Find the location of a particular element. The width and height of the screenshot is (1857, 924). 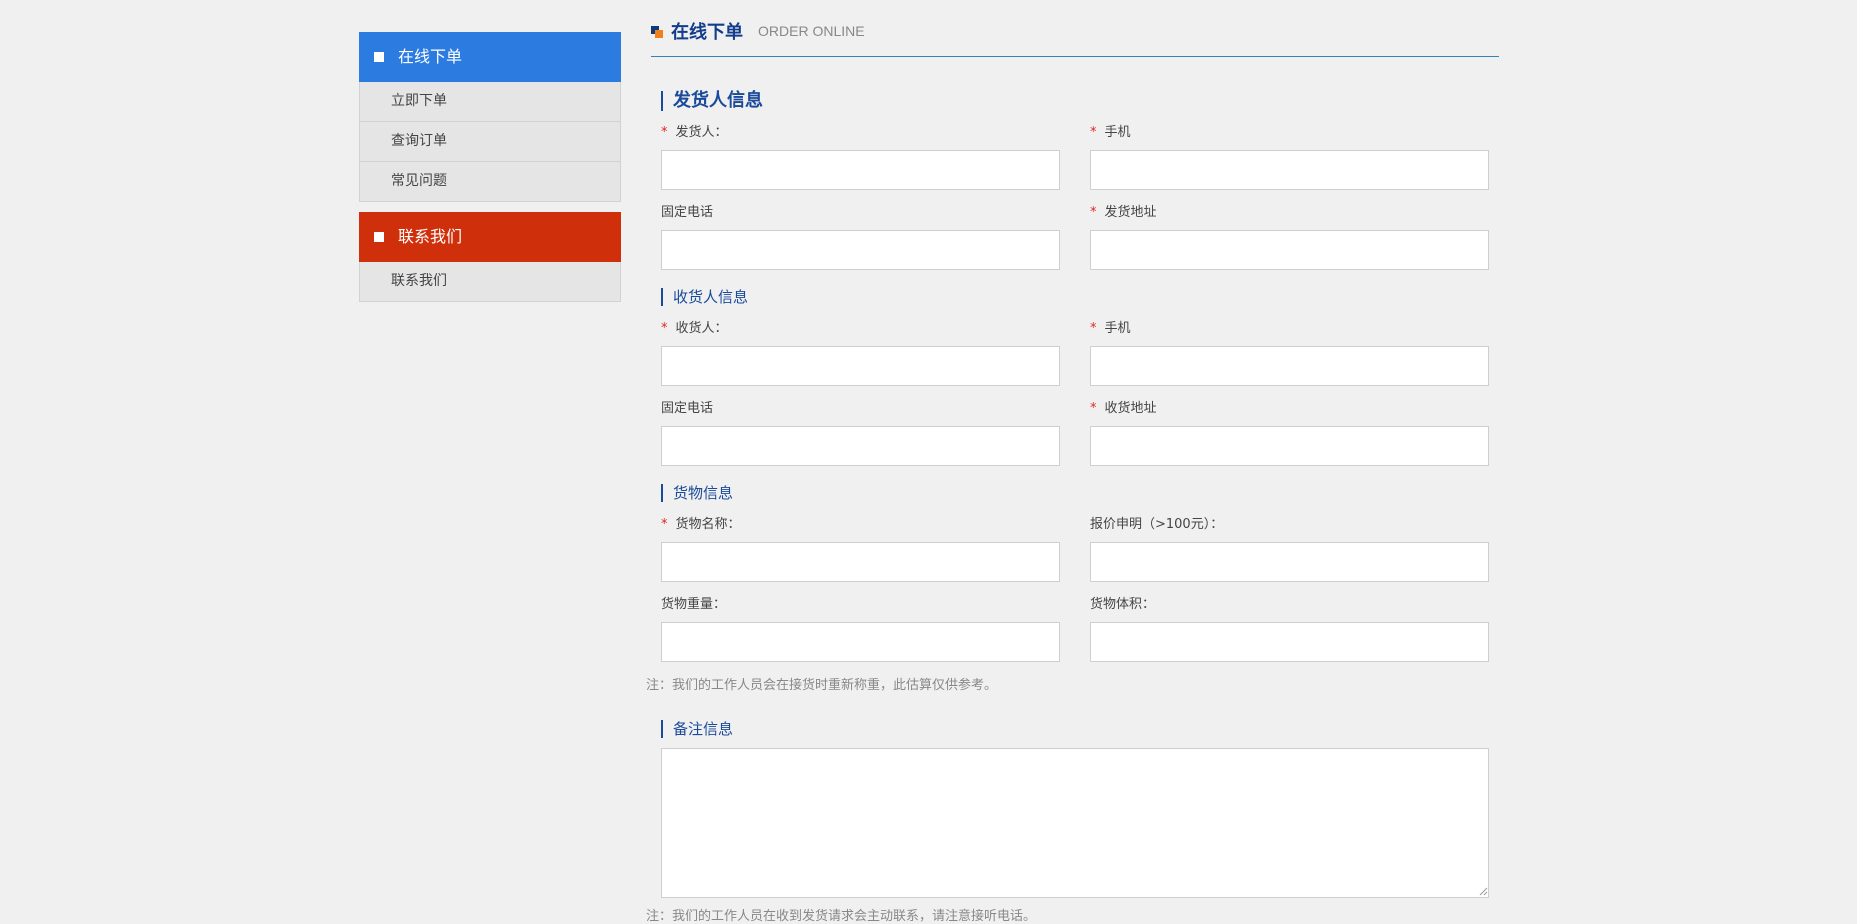

title-squares-icon is located at coordinates (657, 32).